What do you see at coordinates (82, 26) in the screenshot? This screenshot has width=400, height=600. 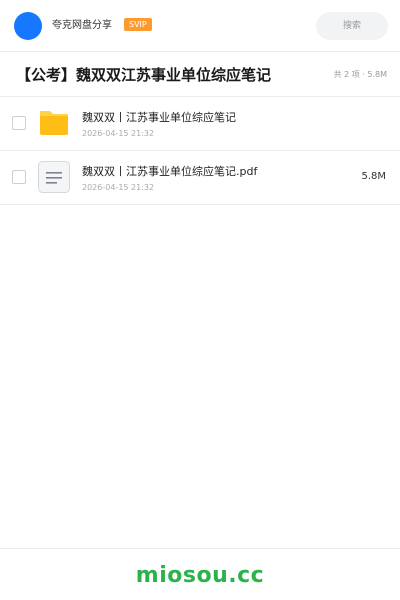 I see `username: 夸克网盘分享` at bounding box center [82, 26].